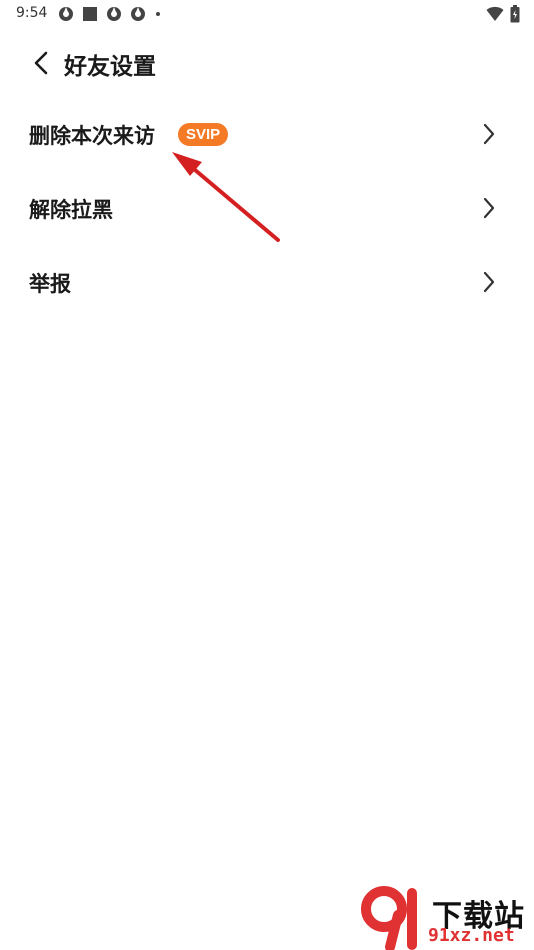  I want to click on page-title: 好友设置, so click(110, 67).